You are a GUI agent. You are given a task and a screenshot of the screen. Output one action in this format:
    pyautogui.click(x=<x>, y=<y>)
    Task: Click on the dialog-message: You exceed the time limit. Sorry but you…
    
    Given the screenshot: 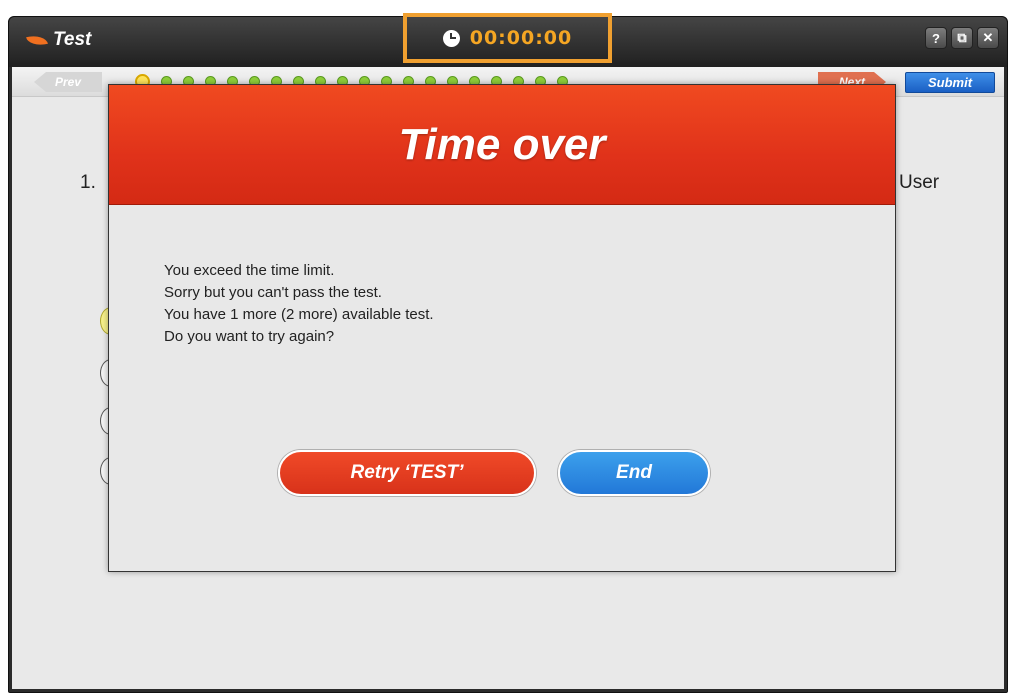 What is the action you would take?
    pyautogui.click(x=299, y=304)
    